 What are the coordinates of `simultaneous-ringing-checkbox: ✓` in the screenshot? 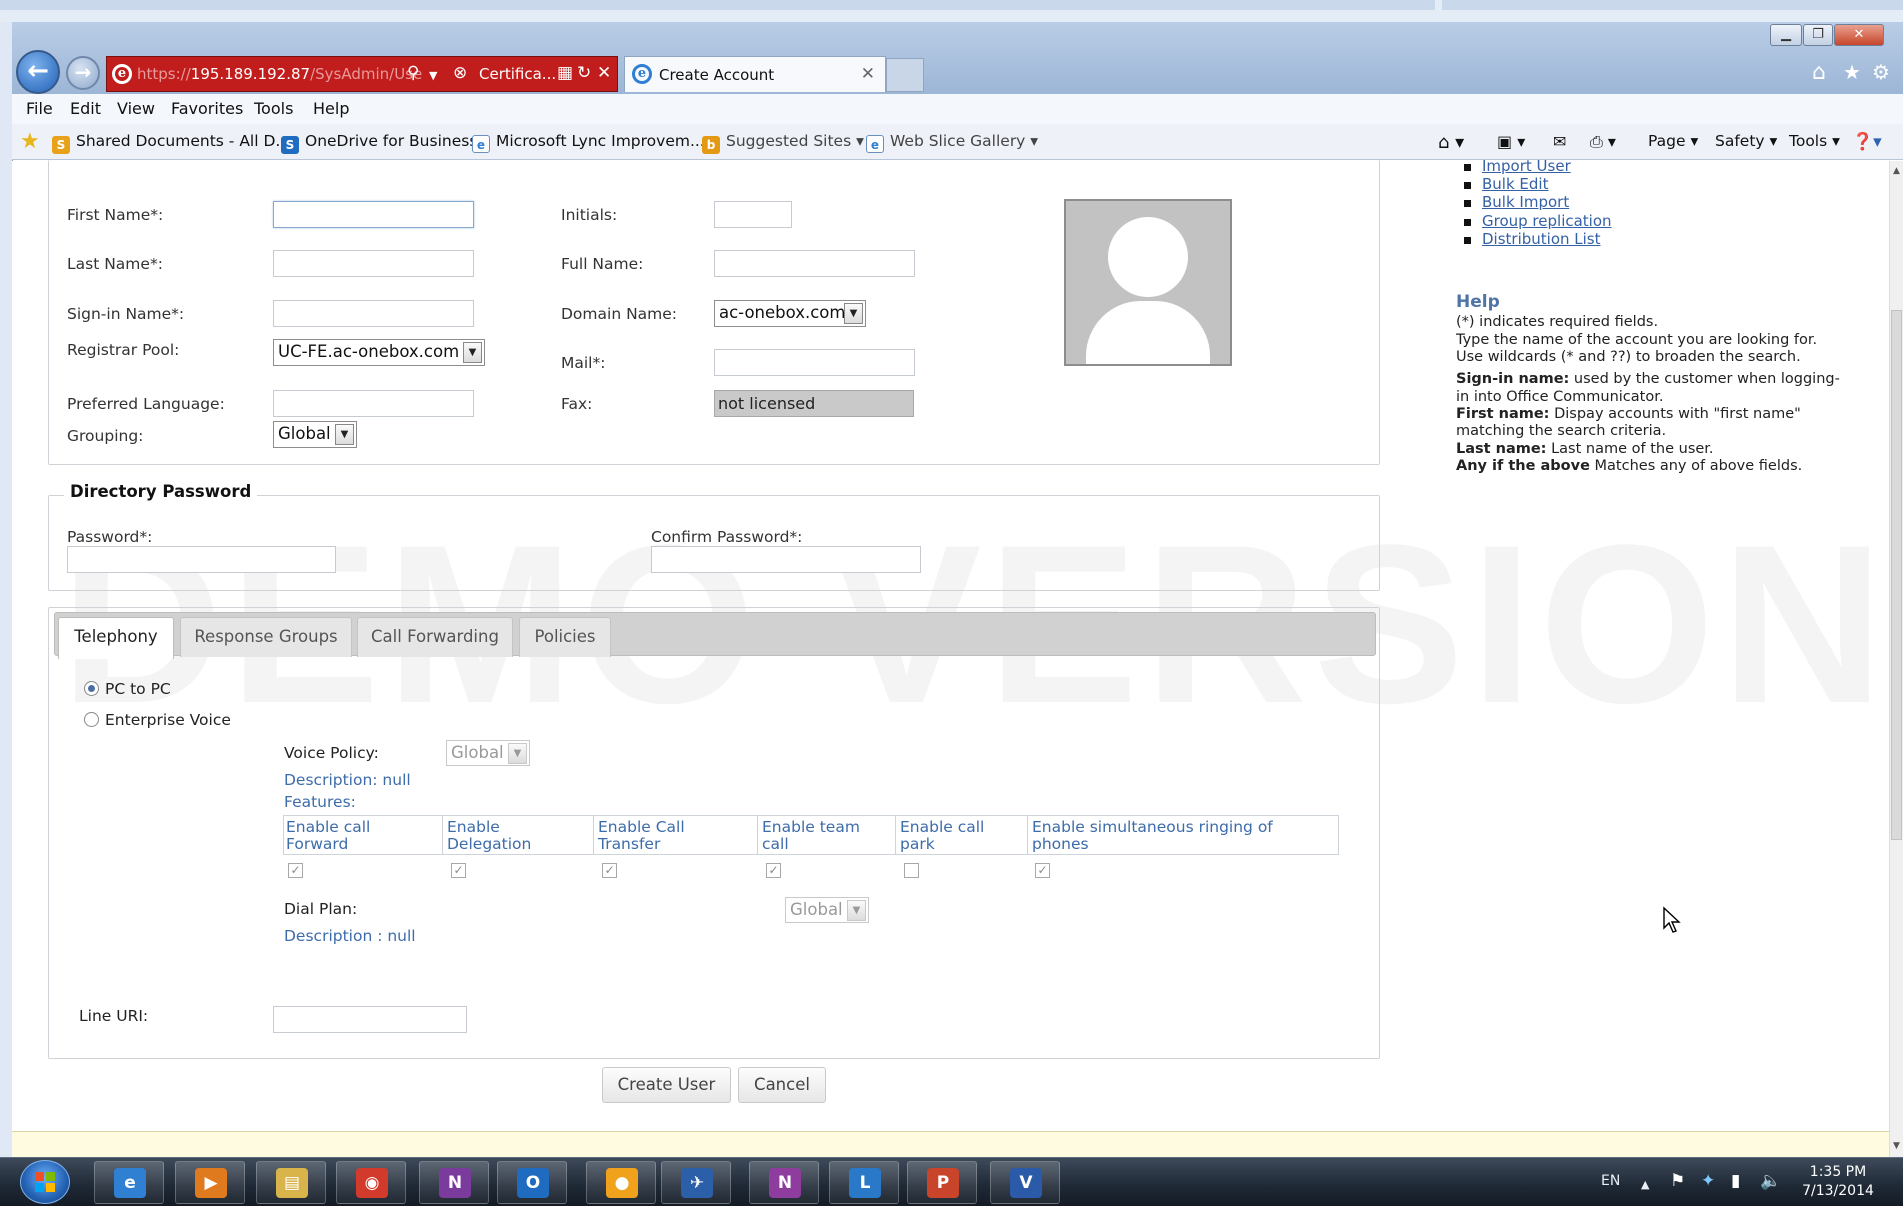 It's located at (1042, 870).